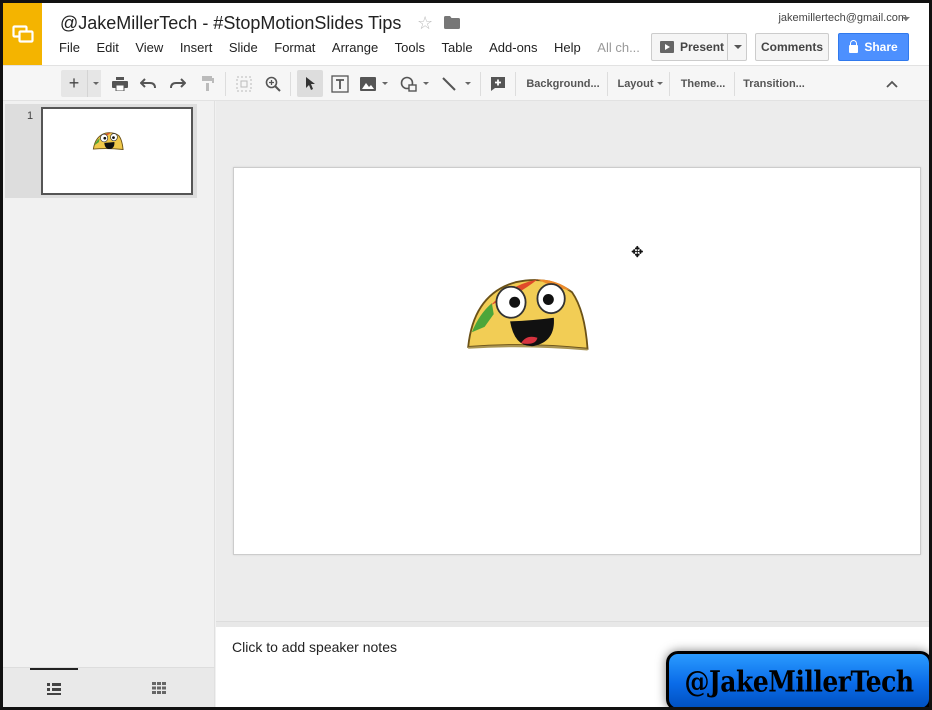 Image resolution: width=932 pixels, height=710 pixels. I want to click on present-main: Present, so click(690, 47).